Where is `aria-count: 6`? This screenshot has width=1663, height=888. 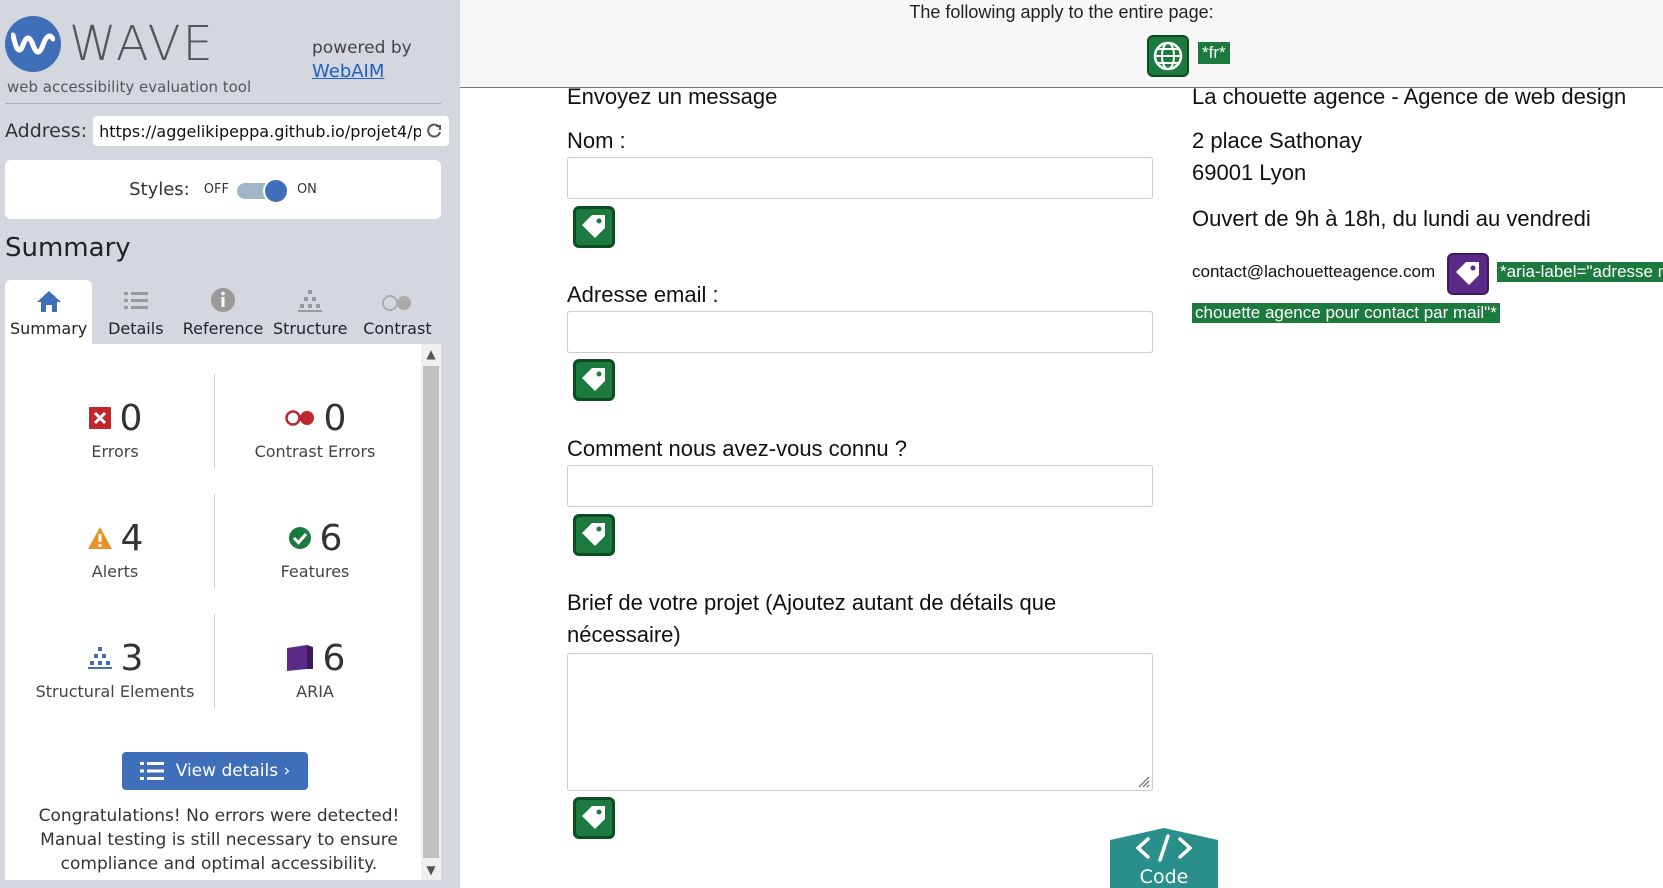 aria-count: 6 is located at coordinates (334, 658).